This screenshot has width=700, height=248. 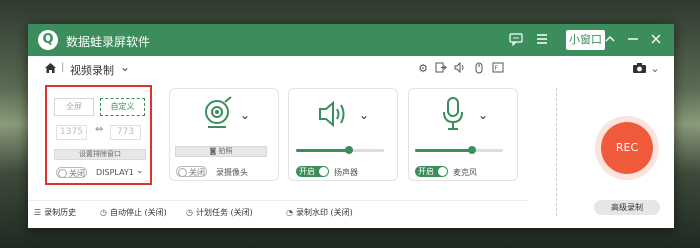 I want to click on speaker-toggle: 开启, so click(x=312, y=171).